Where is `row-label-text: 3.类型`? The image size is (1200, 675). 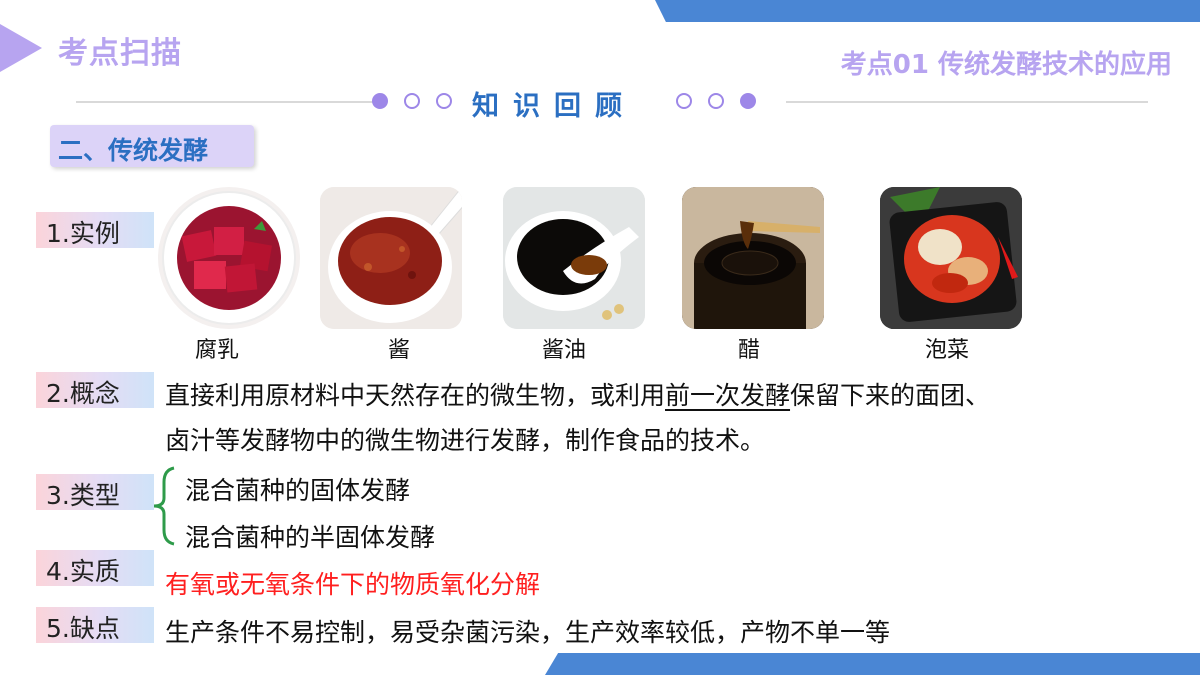
row-label-text: 3.类型 is located at coordinates (83, 495).